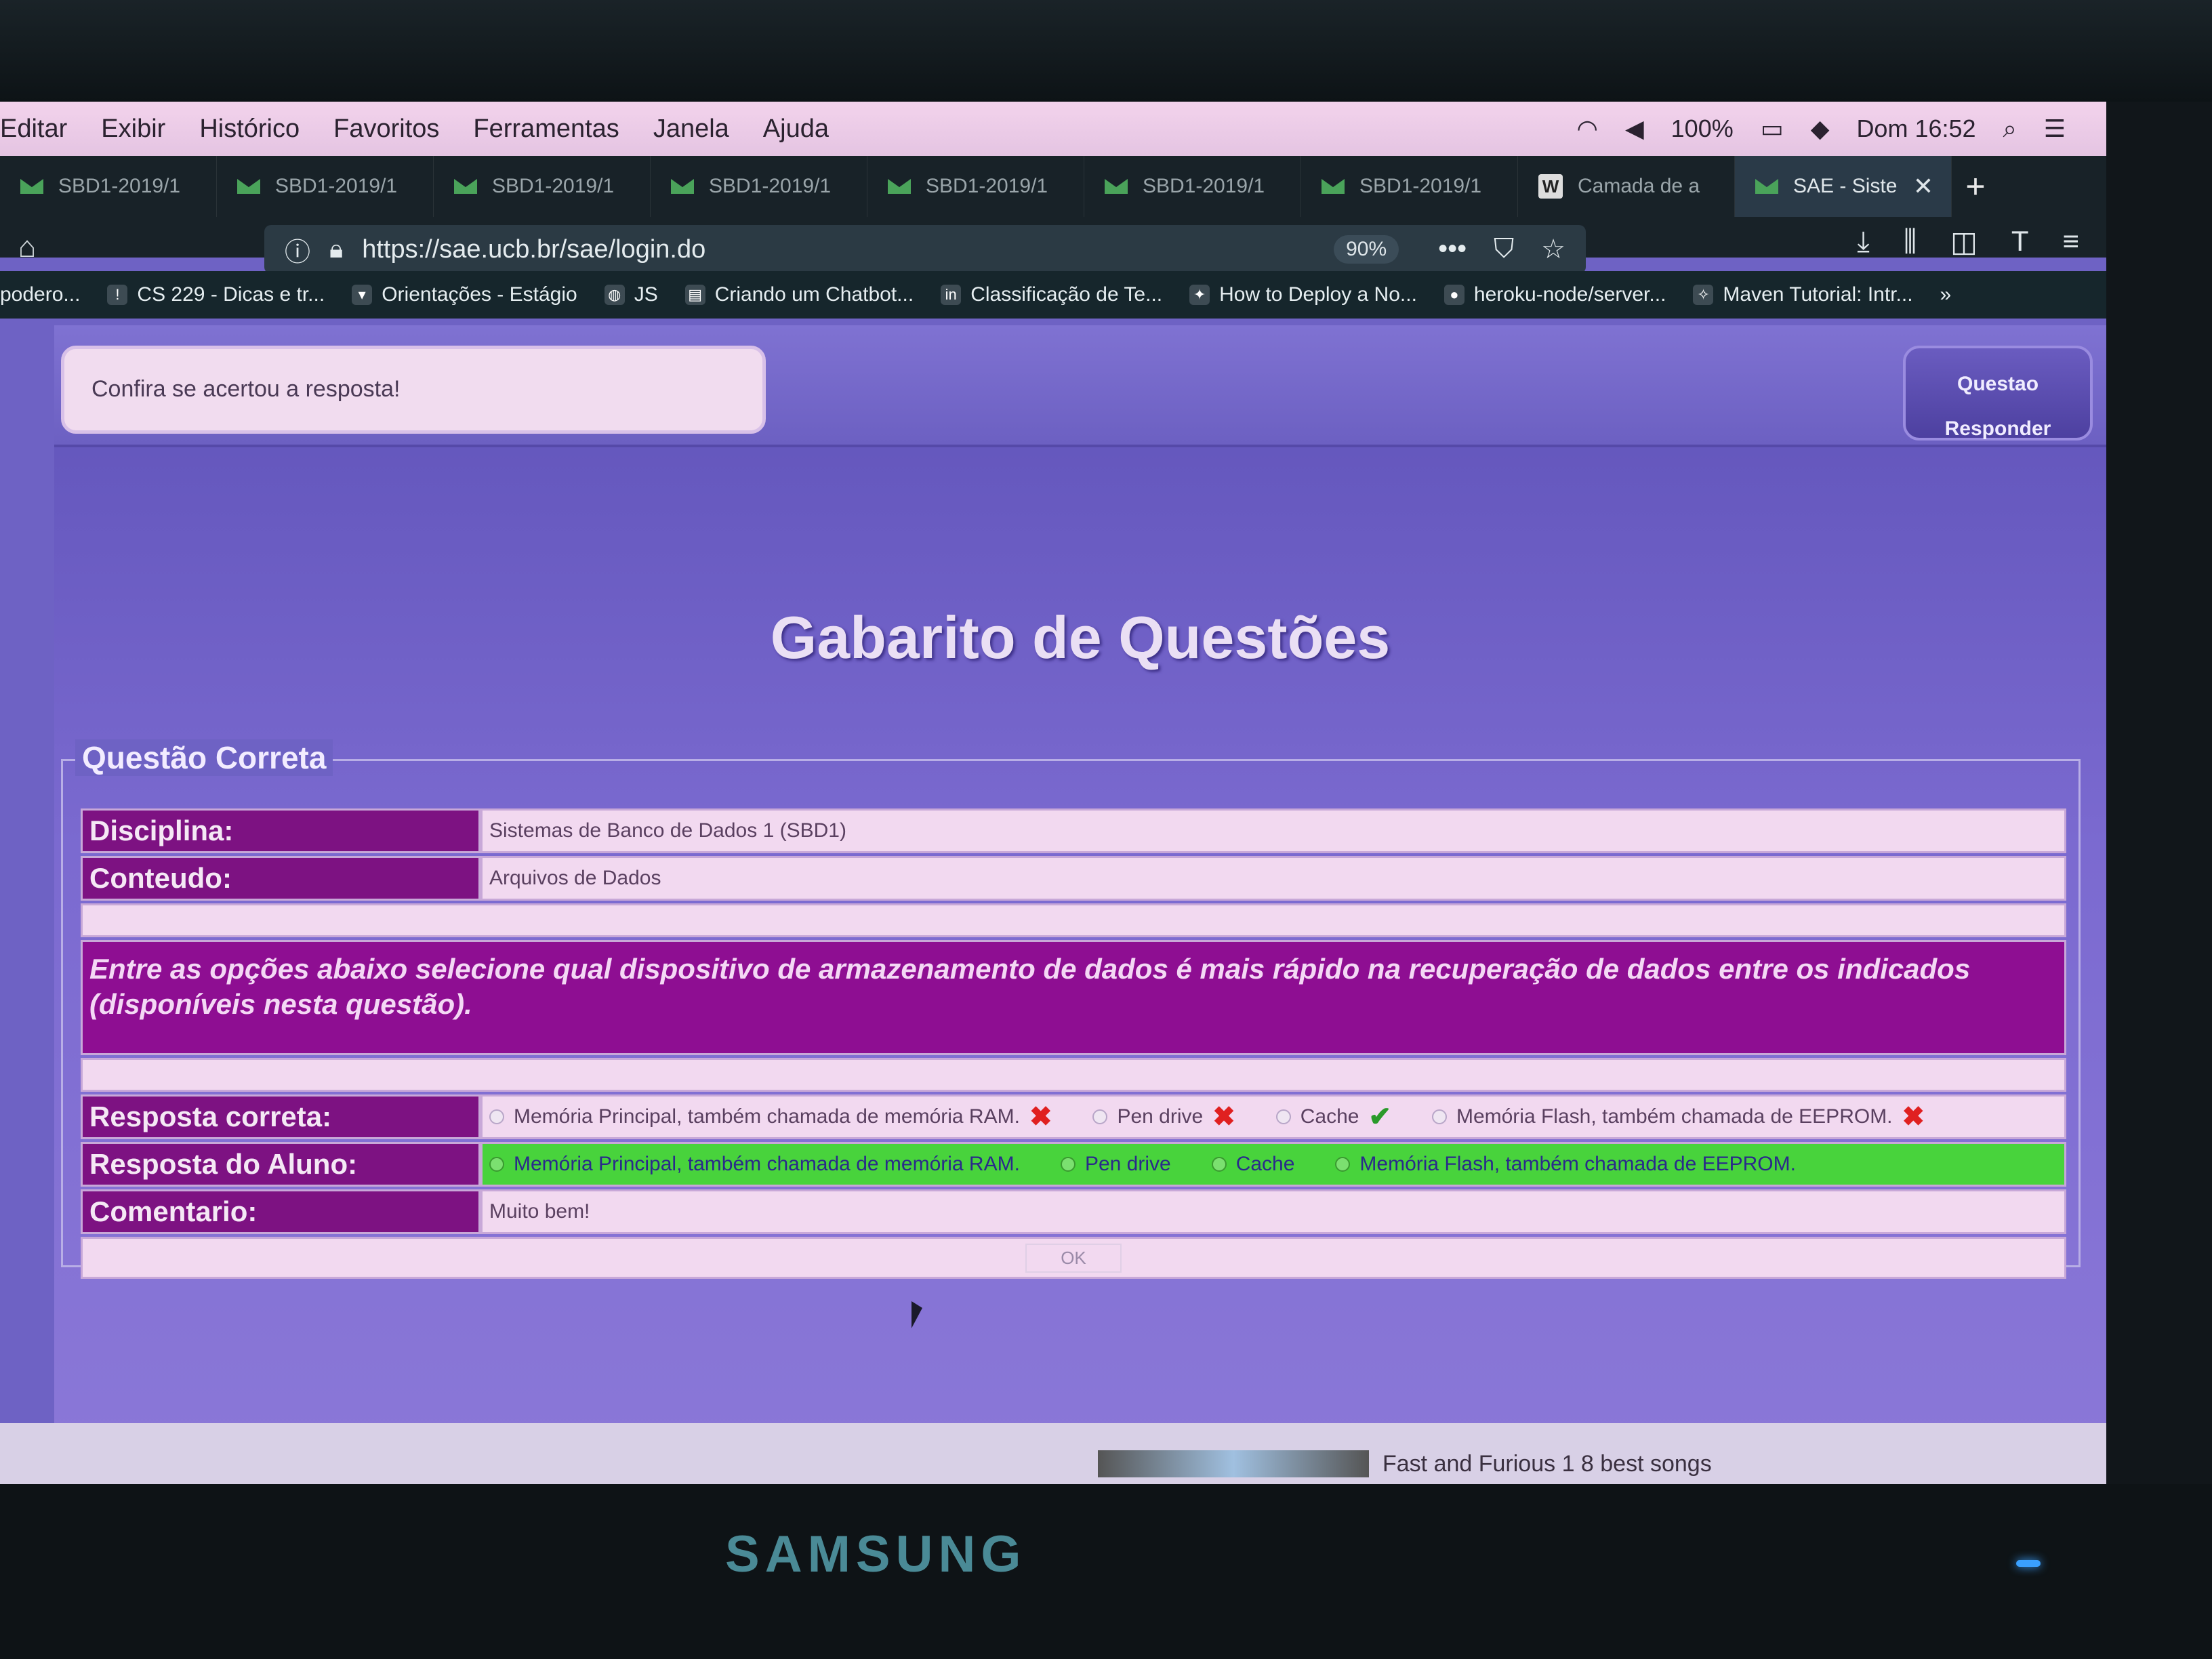  What do you see at coordinates (1843, 186) in the screenshot?
I see `tab-sae: SAE - Siste ✕` at bounding box center [1843, 186].